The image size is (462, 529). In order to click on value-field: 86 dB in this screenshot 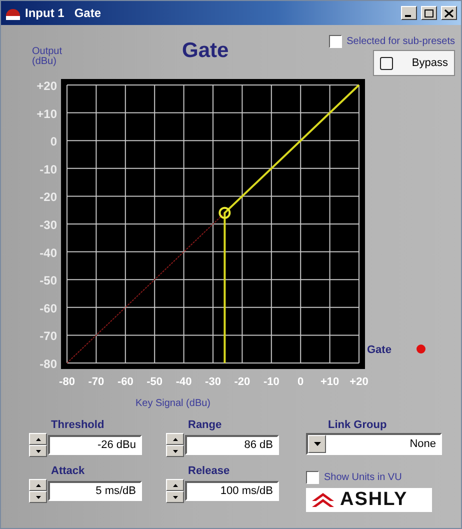, I will do `click(232, 445)`.